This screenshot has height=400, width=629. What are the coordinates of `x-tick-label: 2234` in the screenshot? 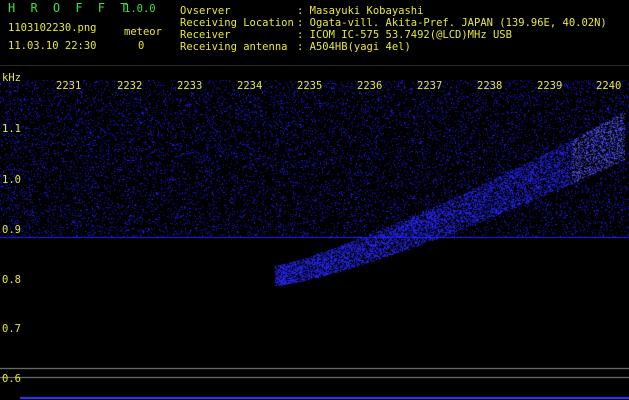 It's located at (250, 86).